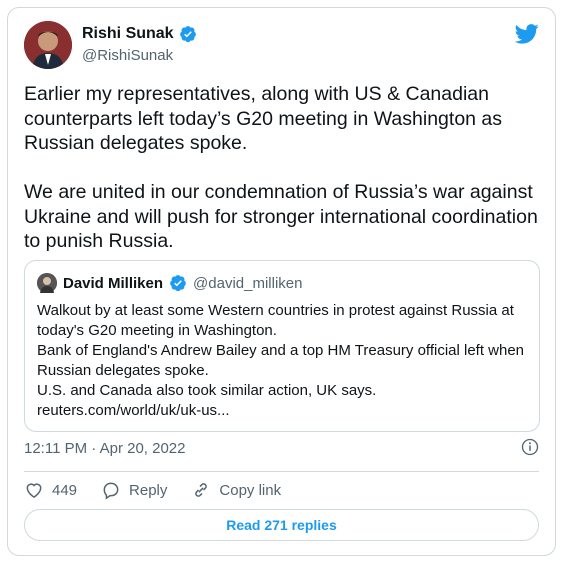 This screenshot has height=566, width=567. What do you see at coordinates (250, 490) in the screenshot?
I see `copy-link-label: Copy link` at bounding box center [250, 490].